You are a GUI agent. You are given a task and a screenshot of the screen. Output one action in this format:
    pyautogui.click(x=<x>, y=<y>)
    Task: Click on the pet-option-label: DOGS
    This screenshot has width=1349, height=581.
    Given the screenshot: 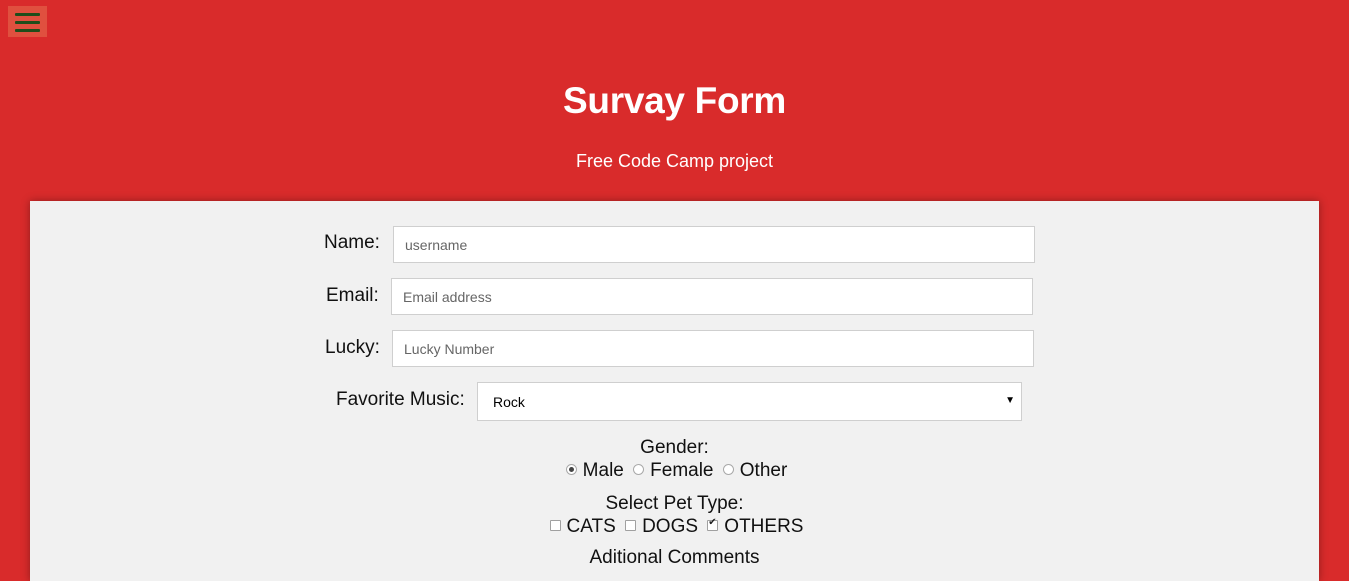 What is the action you would take?
    pyautogui.click(x=670, y=526)
    